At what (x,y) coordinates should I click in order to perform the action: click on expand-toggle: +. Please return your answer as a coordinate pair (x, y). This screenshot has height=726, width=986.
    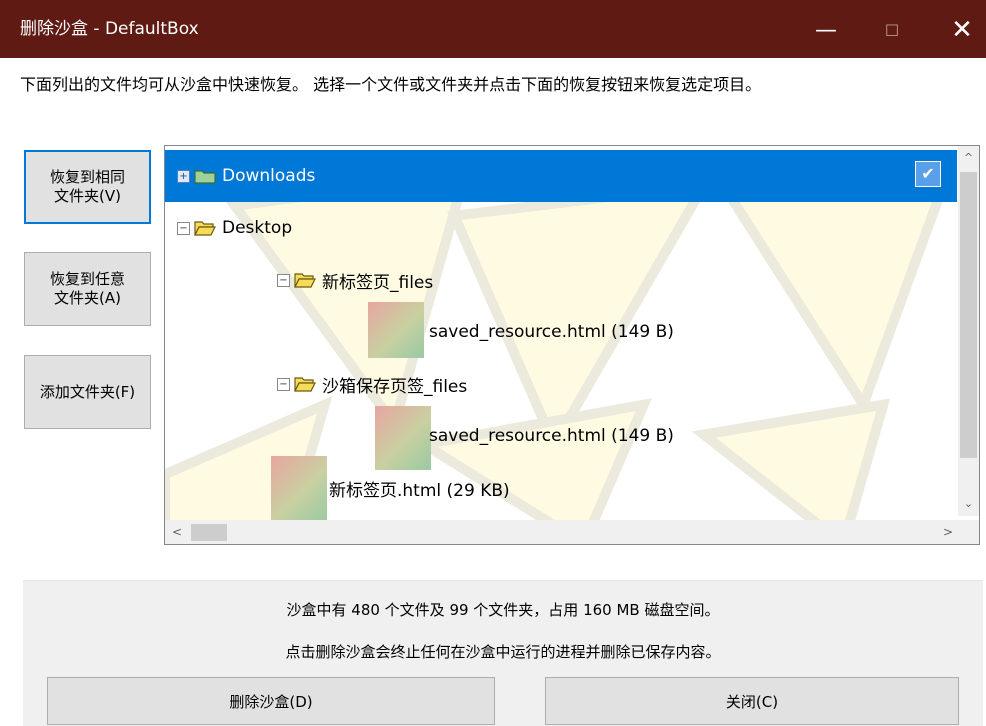
    Looking at the image, I should click on (183, 176).